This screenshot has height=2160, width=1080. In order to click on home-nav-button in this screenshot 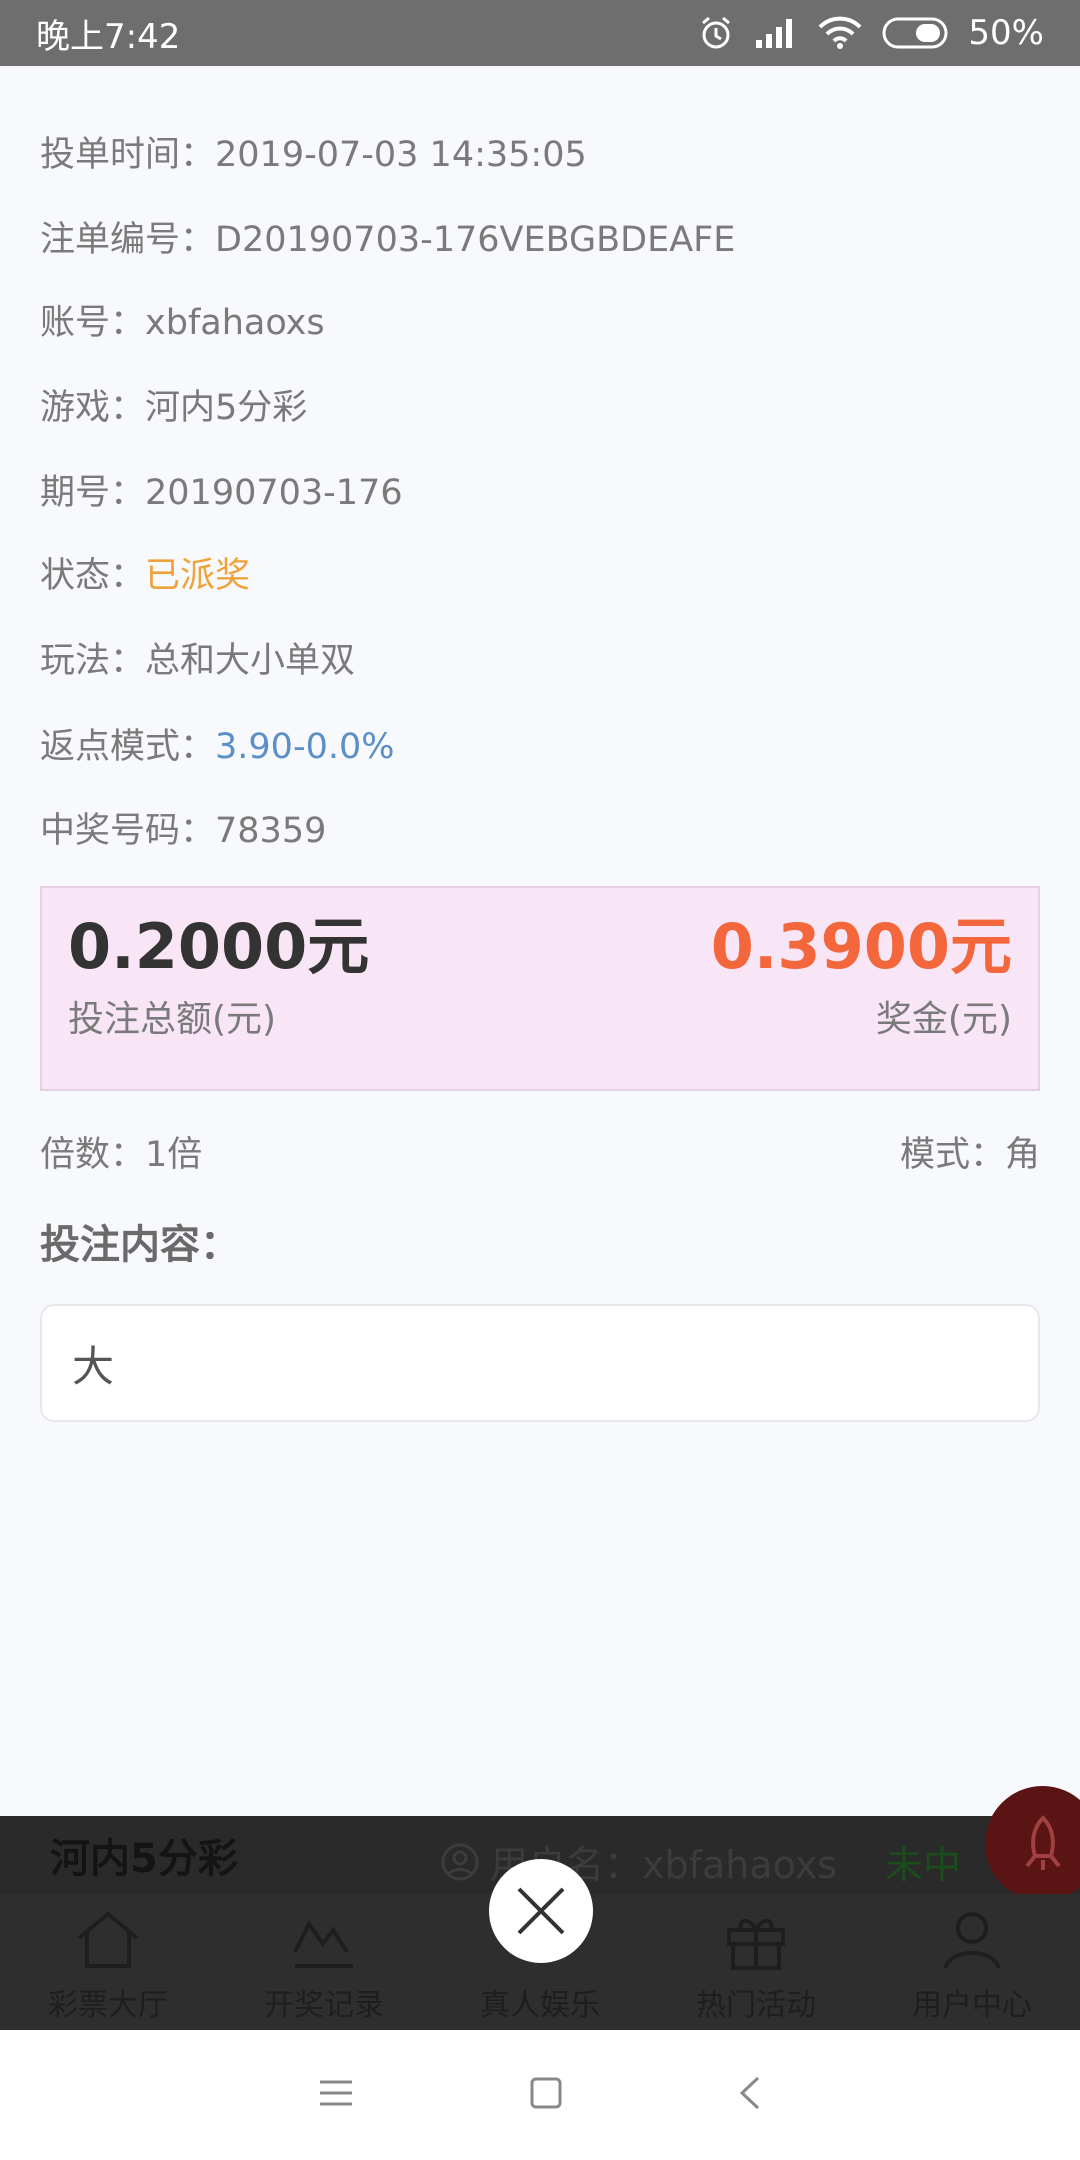, I will do `click(546, 2095)`.